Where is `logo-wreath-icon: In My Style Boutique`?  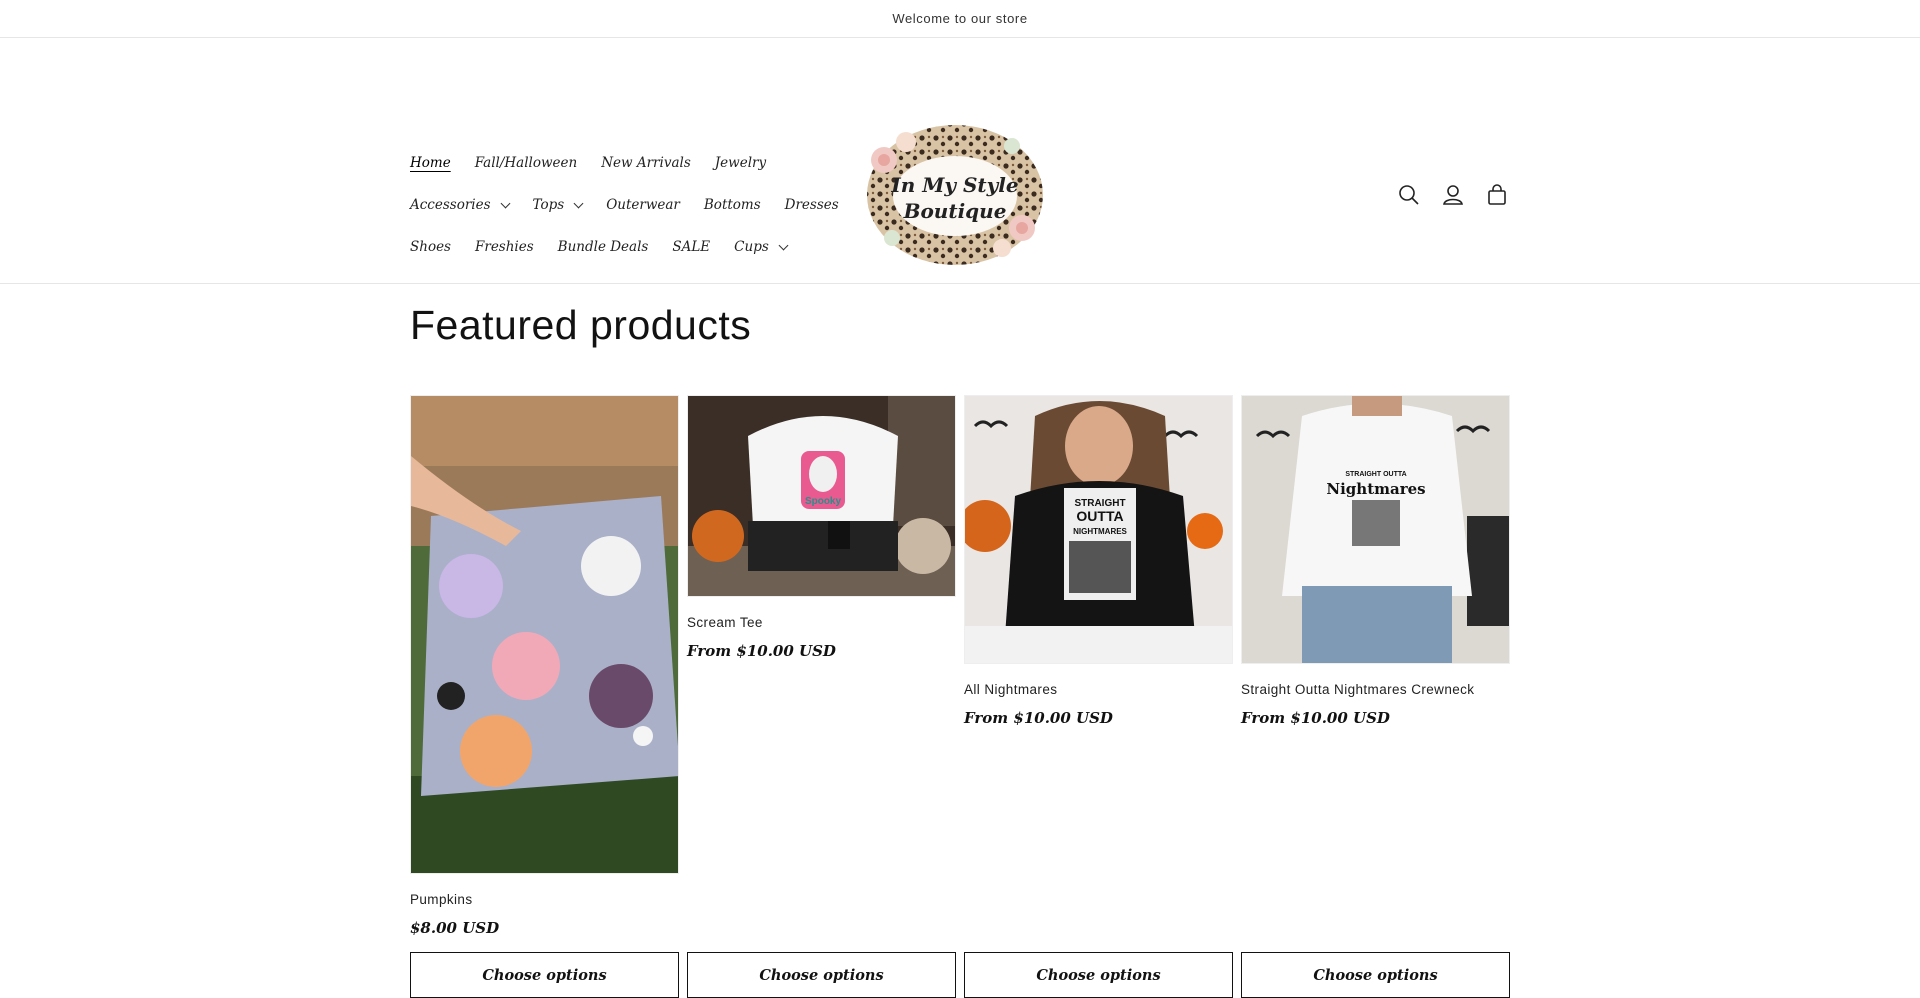 logo-wreath-icon: In My Style Boutique is located at coordinates (955, 195).